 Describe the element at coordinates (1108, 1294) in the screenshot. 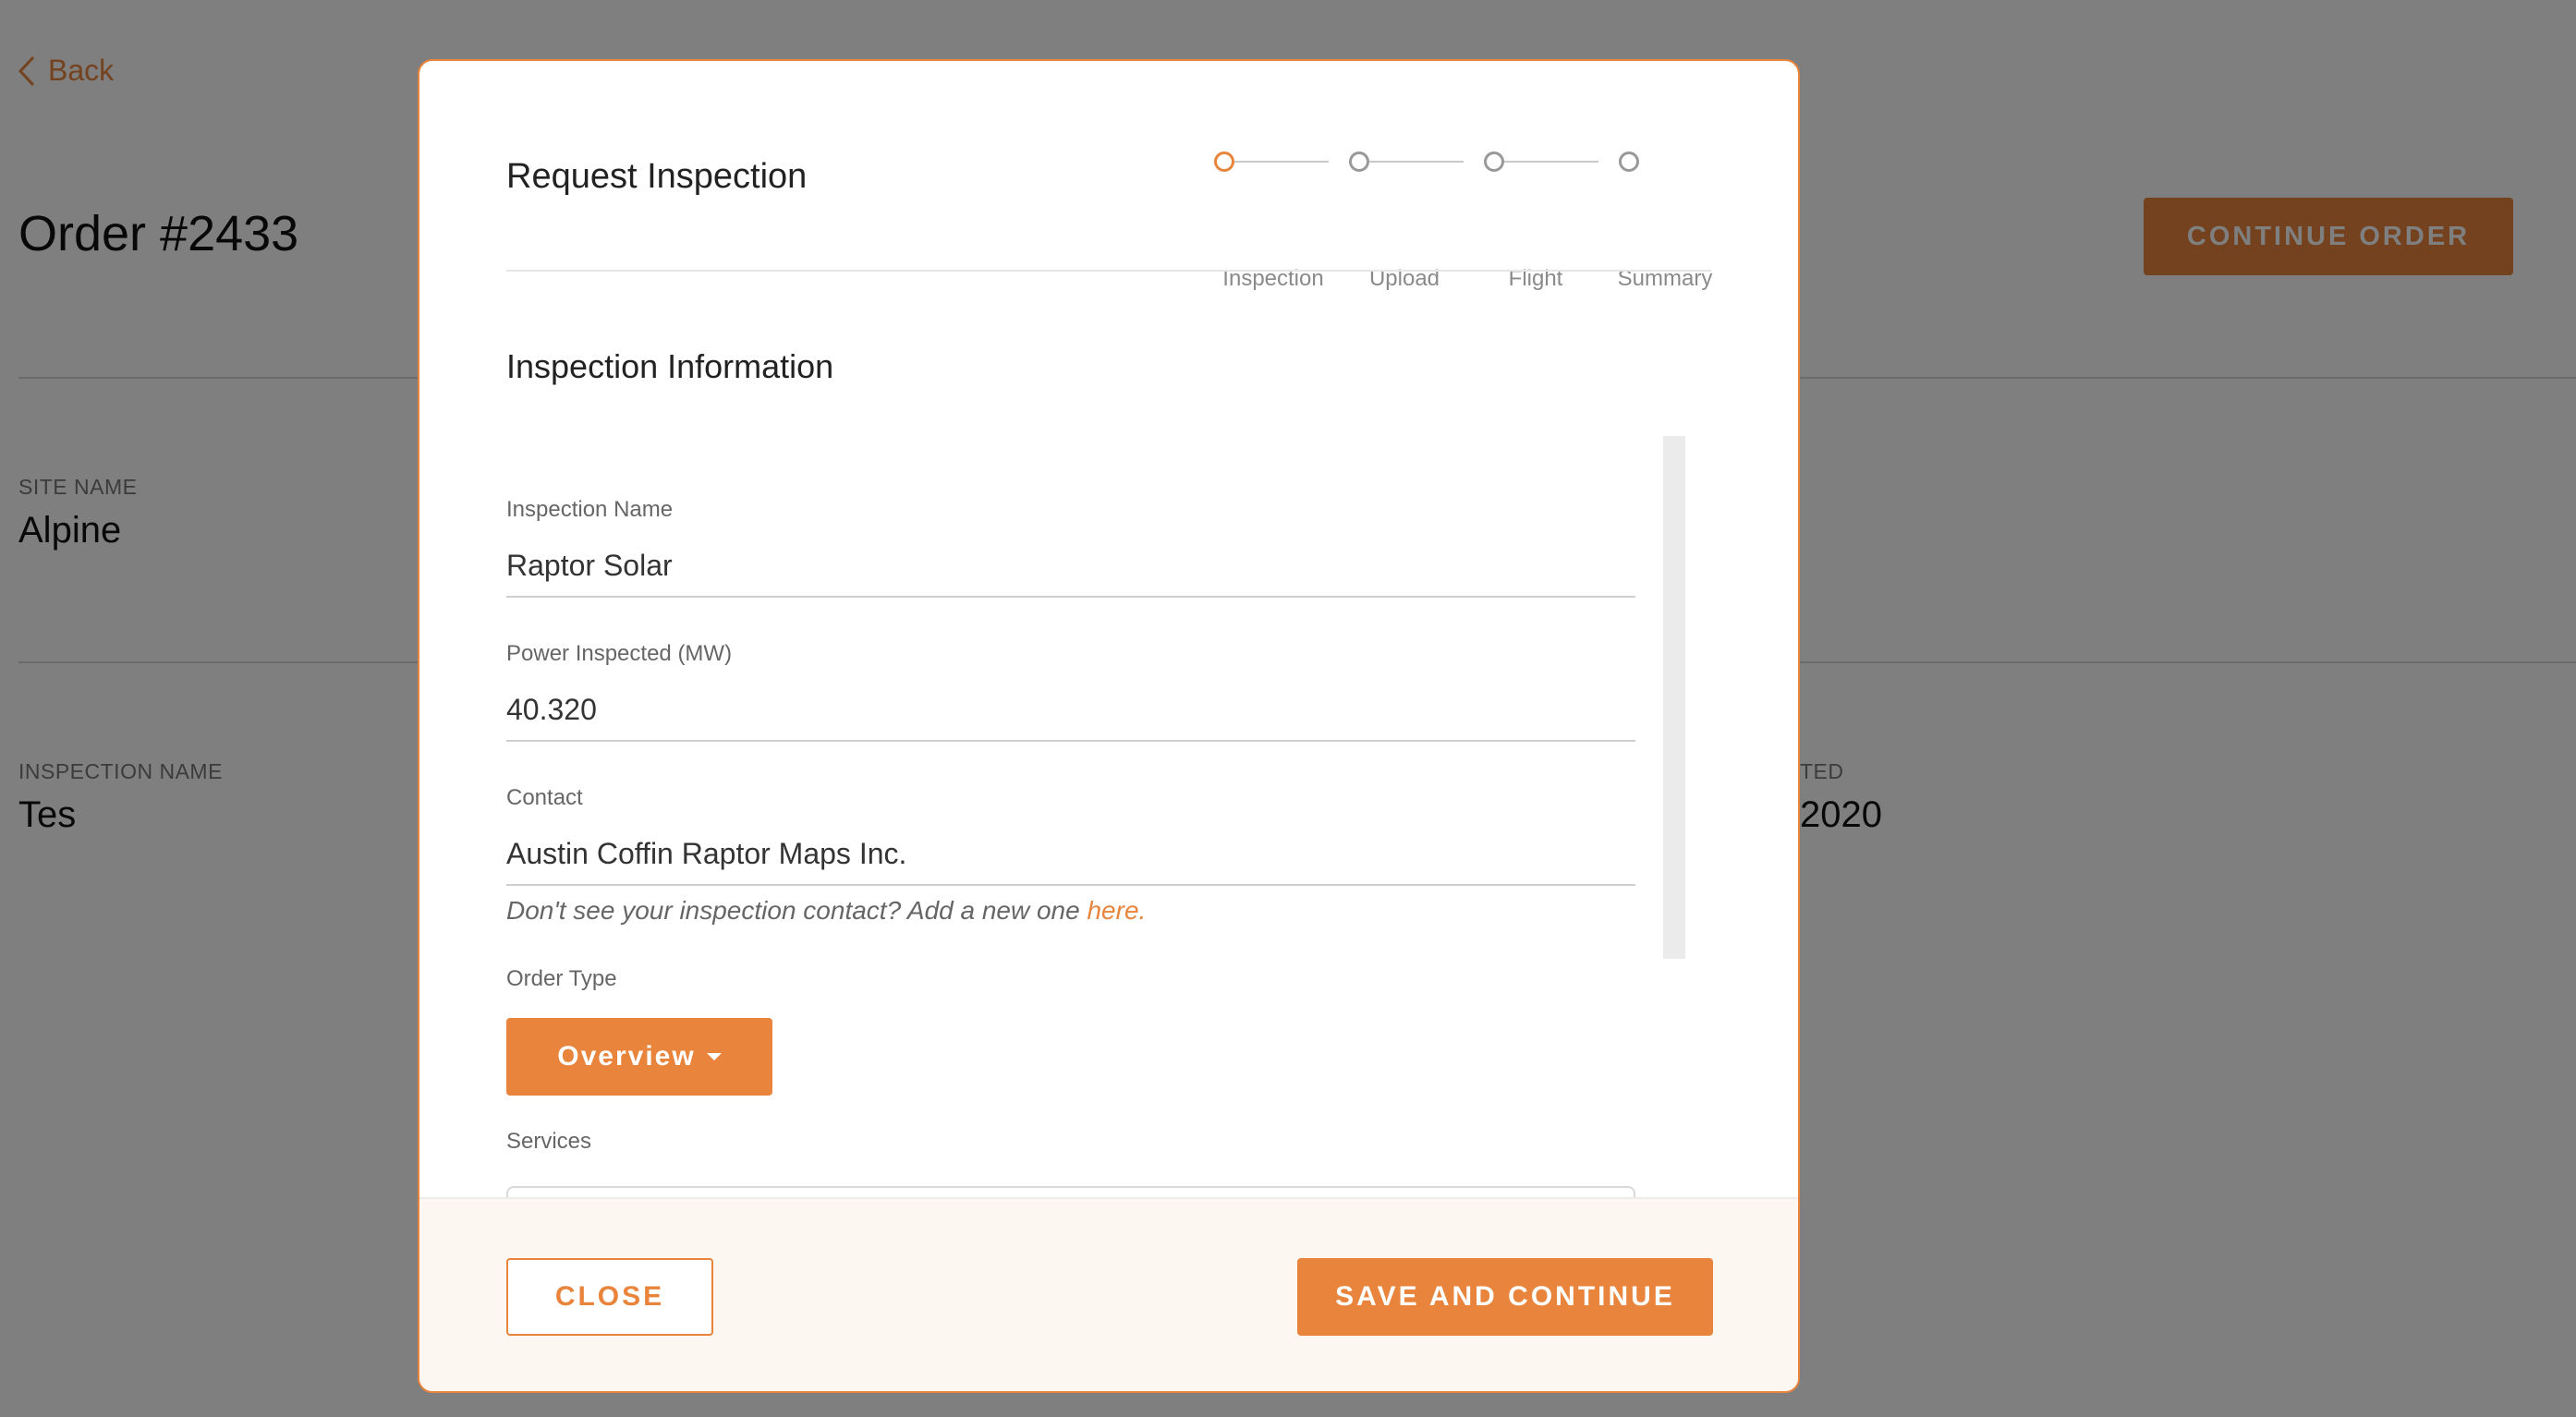

I see `modal-footer: CLOSE SAVE AND CONTINUE` at that location.